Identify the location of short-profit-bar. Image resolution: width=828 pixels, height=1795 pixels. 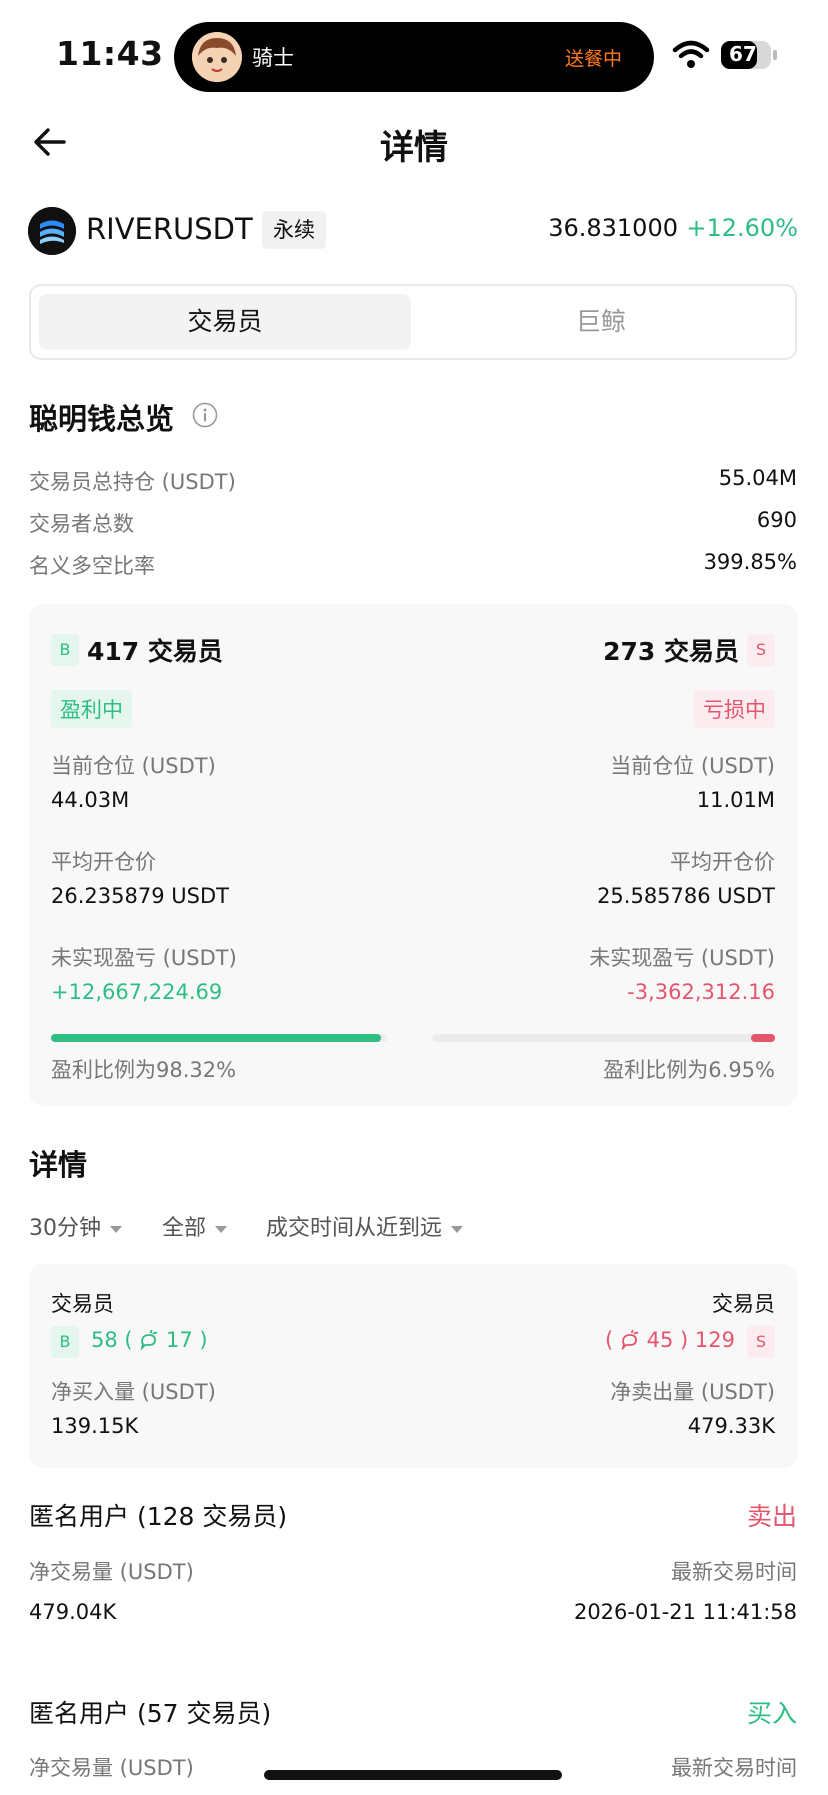
(603, 1038).